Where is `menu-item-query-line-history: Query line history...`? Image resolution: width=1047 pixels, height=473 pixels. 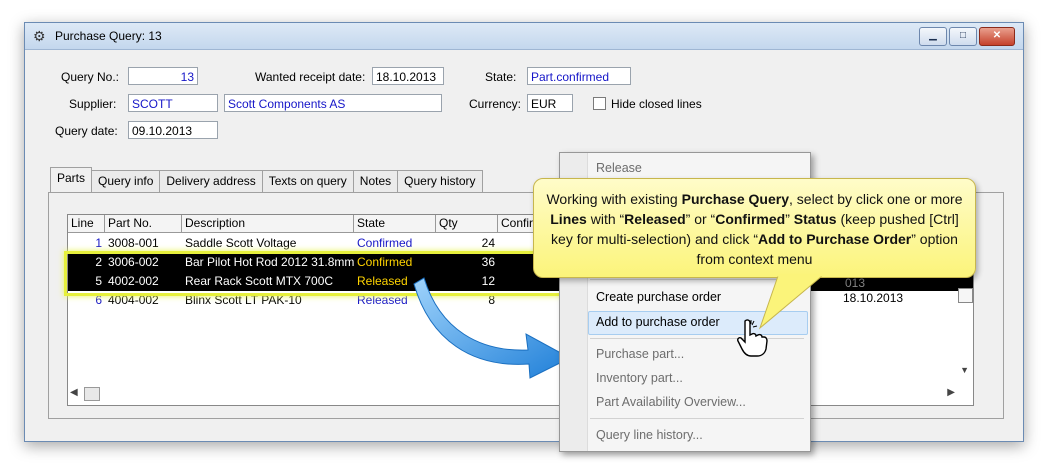 menu-item-query-line-history: Query line history... is located at coordinates (649, 435).